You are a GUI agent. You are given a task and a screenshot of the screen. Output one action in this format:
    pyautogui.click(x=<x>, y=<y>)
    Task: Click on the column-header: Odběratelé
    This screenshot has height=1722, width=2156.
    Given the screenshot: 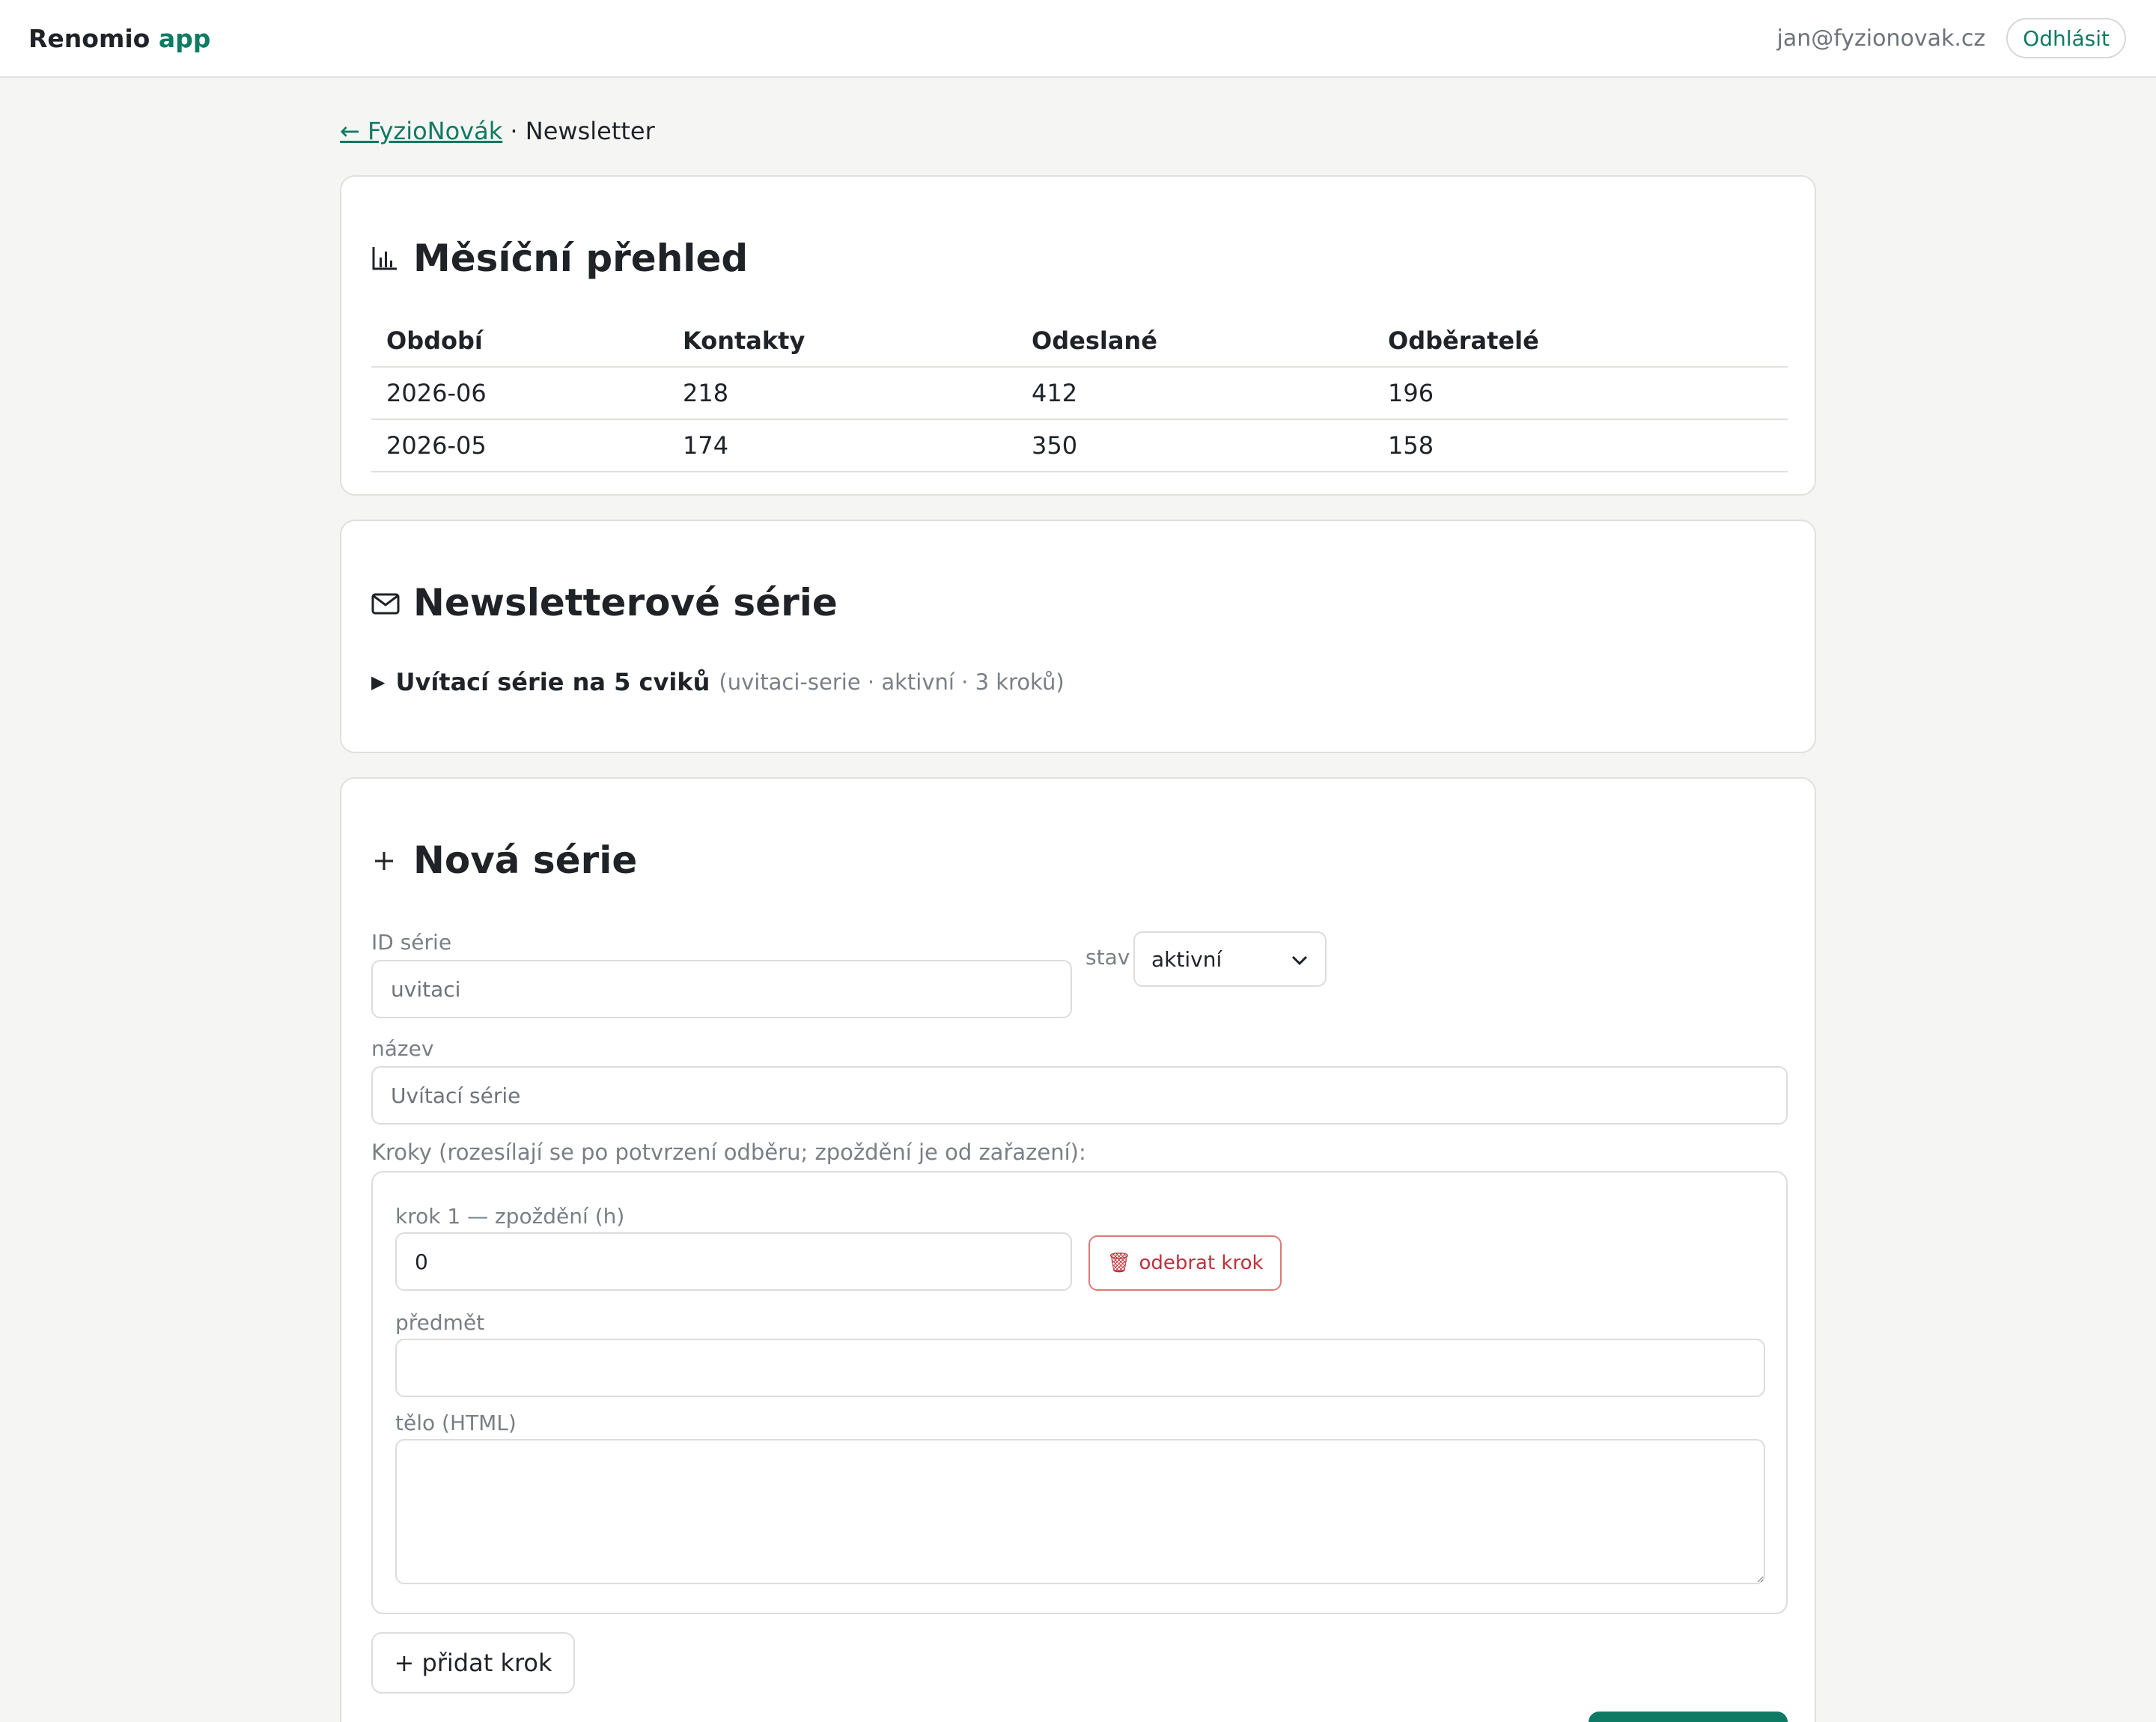 What is the action you would take?
    pyautogui.click(x=1580, y=341)
    